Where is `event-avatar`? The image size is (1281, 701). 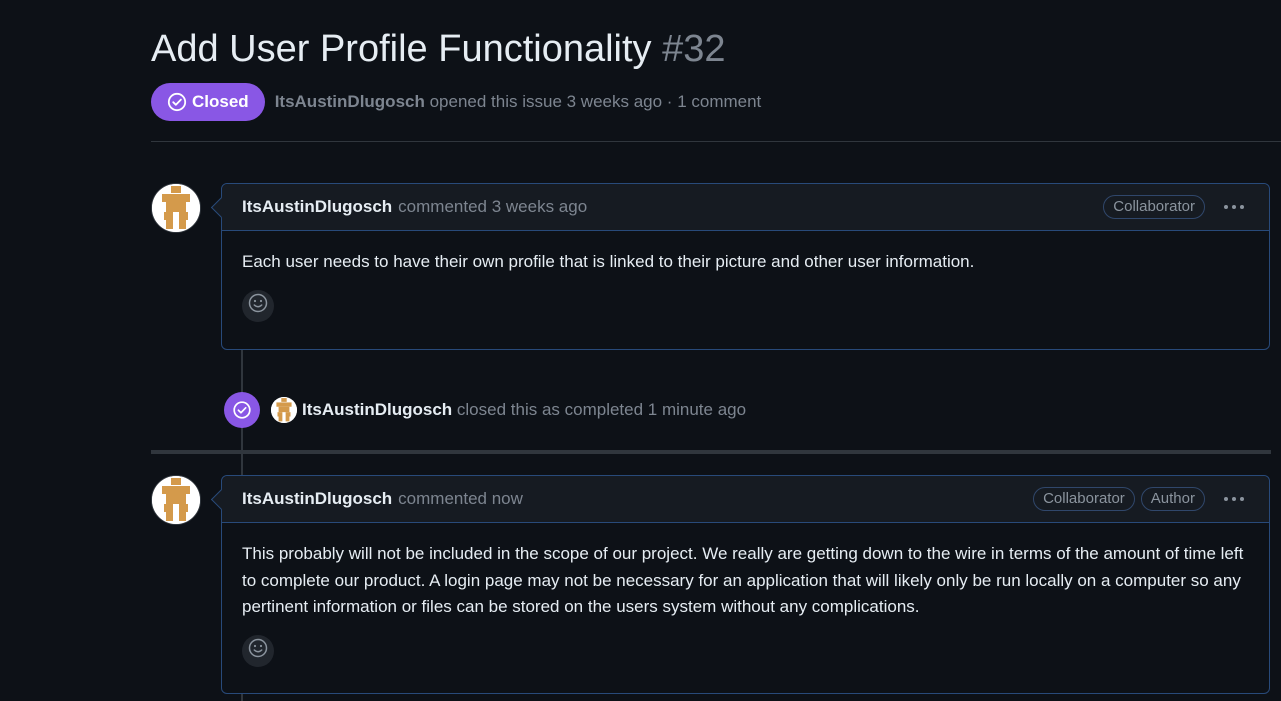
event-avatar is located at coordinates (284, 410).